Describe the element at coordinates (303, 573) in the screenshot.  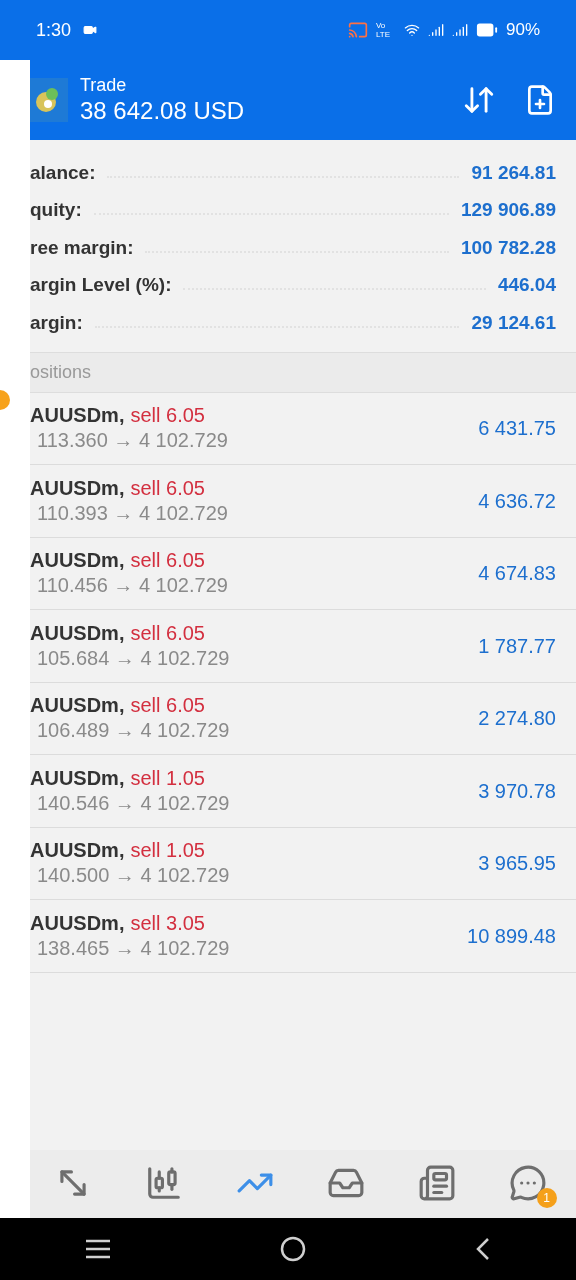
I see `position-row: AUUSDm, sell 6.05 110.456 → 4 102.729 4 674.83` at that location.